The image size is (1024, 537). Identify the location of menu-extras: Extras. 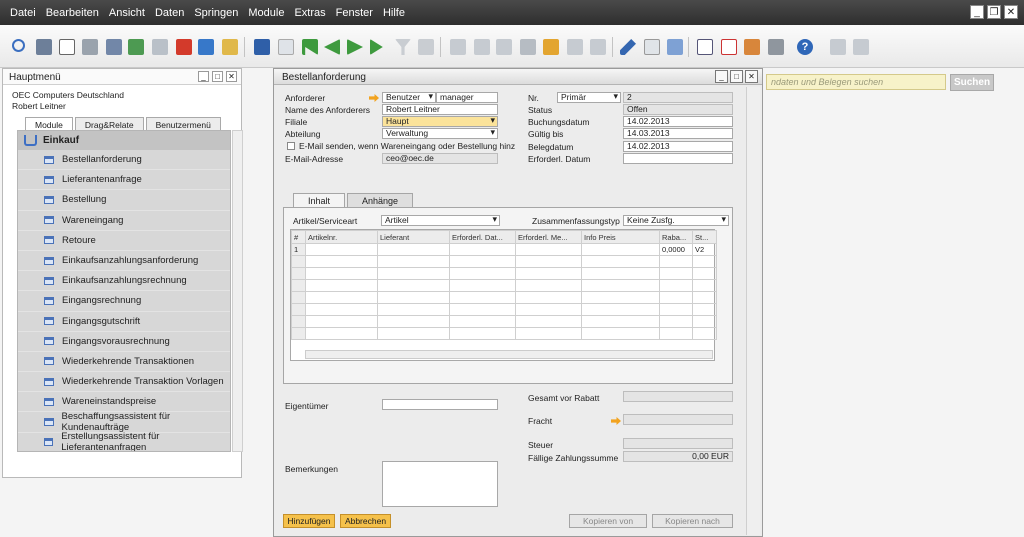
(309, 13).